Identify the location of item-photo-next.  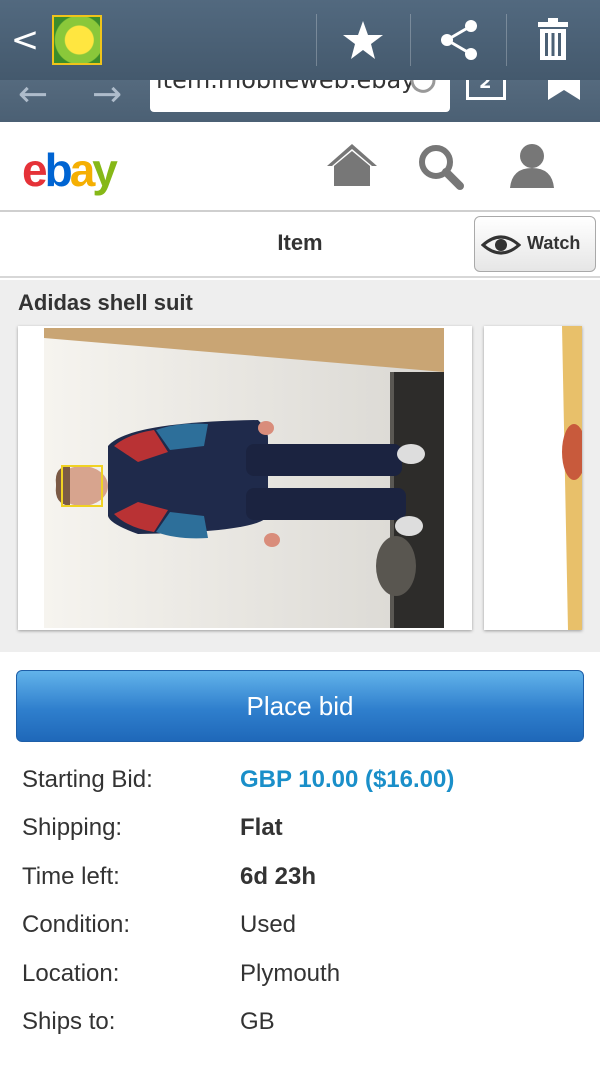
(533, 478).